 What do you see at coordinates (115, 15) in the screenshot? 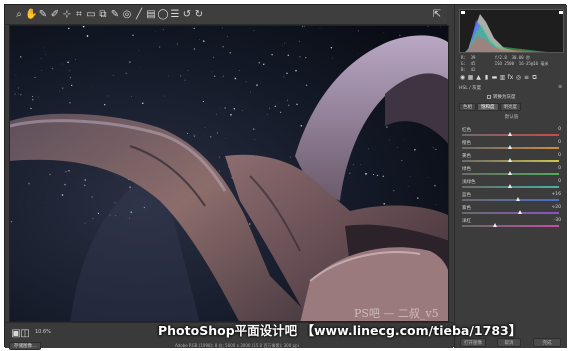
I see `spot-removal-icon: ✎` at bounding box center [115, 15].